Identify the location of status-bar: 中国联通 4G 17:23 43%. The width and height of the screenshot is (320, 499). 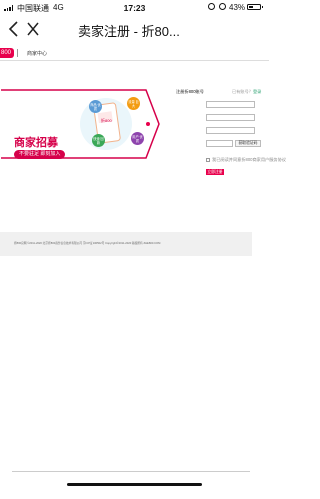
(134, 8).